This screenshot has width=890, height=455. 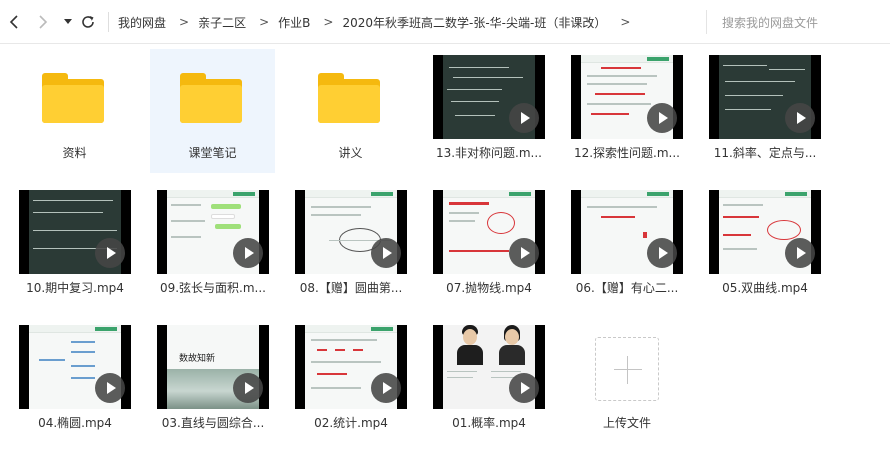 I want to click on history-dropdown-icon, so click(x=68, y=22).